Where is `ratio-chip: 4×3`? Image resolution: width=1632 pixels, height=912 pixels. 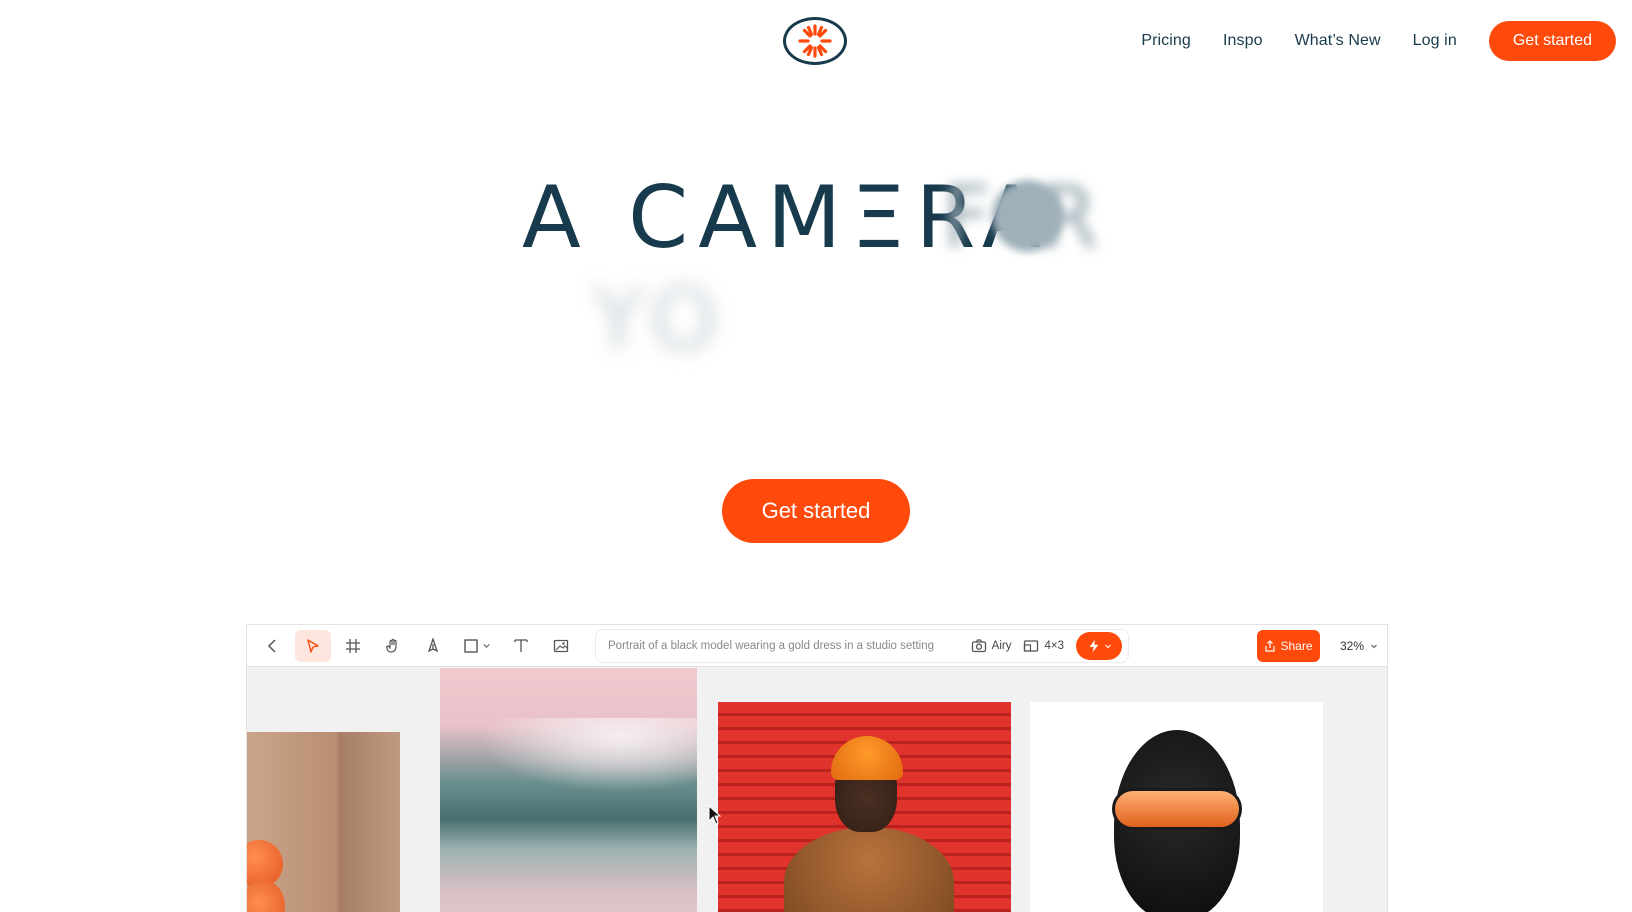 ratio-chip: 4×3 is located at coordinates (1043, 646).